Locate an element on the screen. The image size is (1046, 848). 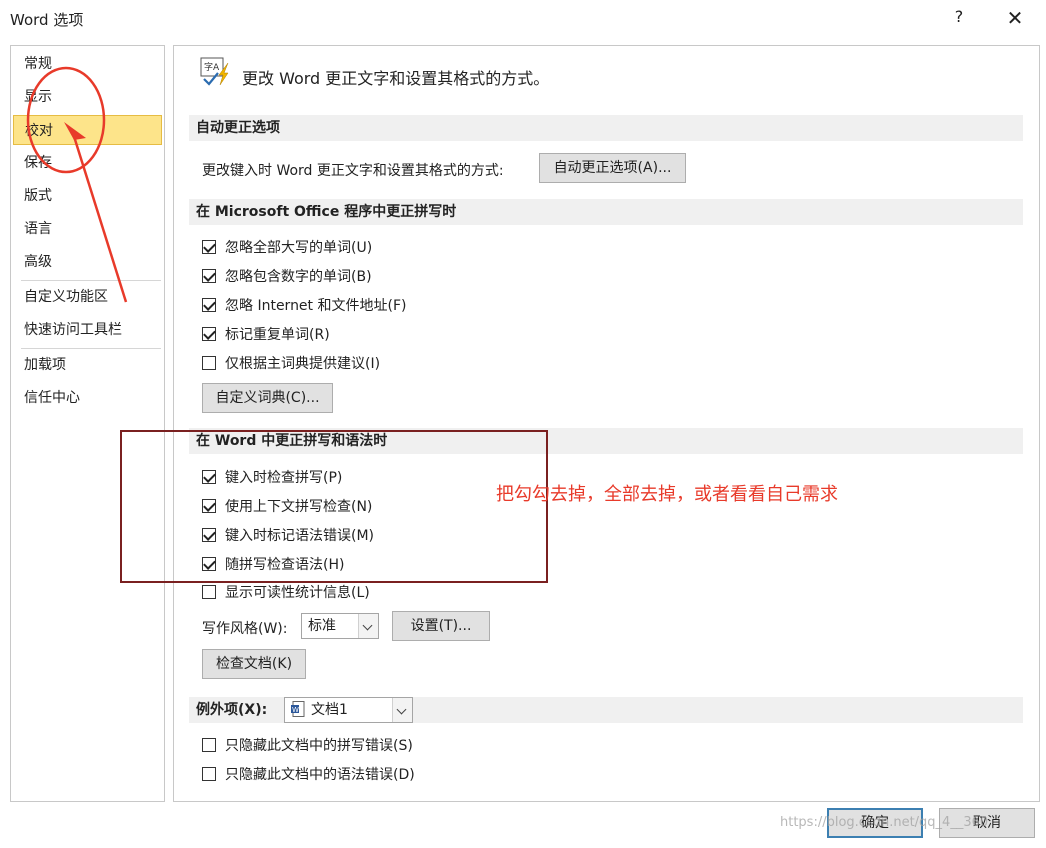
annotation-box is located at coordinates (334, 506).